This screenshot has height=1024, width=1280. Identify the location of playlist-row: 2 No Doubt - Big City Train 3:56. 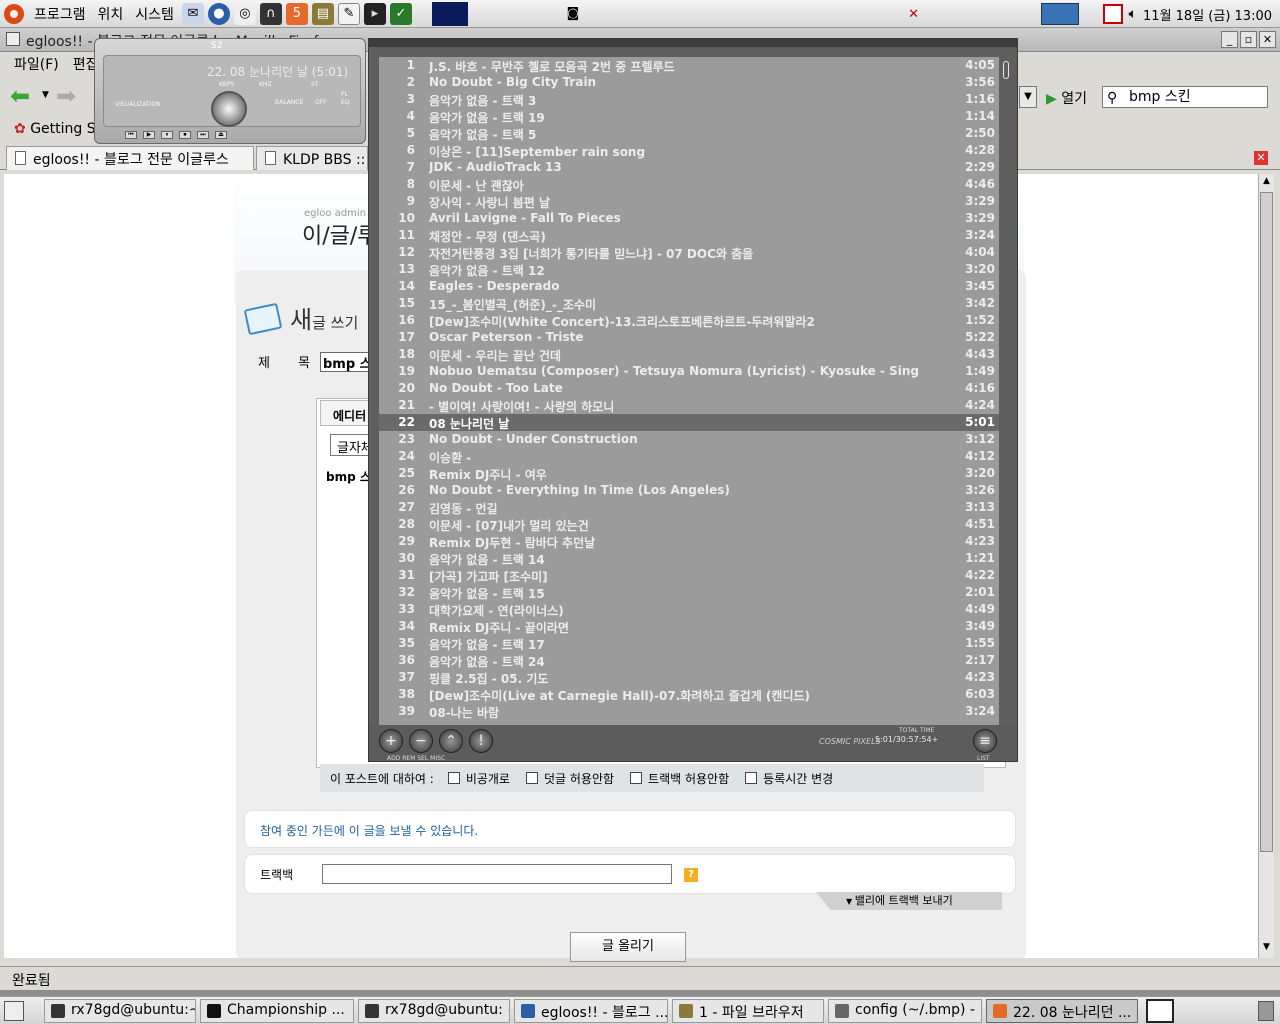
(689, 82).